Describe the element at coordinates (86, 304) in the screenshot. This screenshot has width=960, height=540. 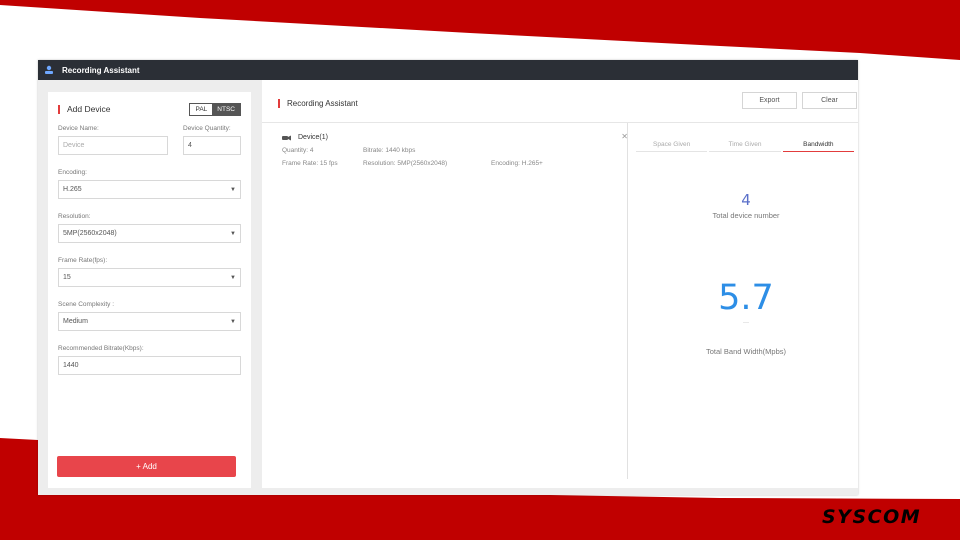
I see `scene-complexity-label: Scene Complexity :` at that location.